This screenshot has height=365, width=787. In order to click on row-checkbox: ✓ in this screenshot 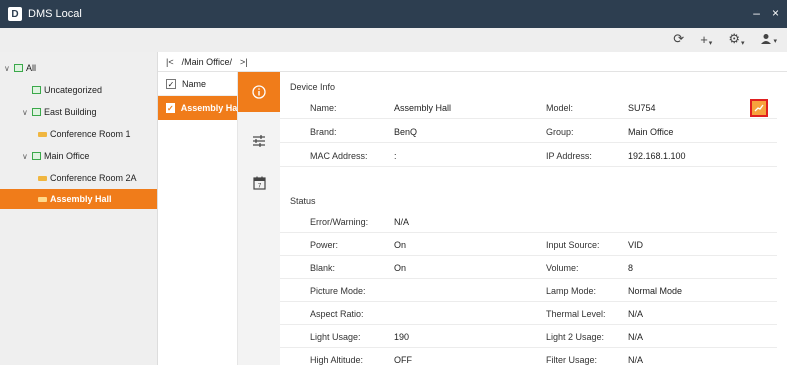, I will do `click(170, 108)`.